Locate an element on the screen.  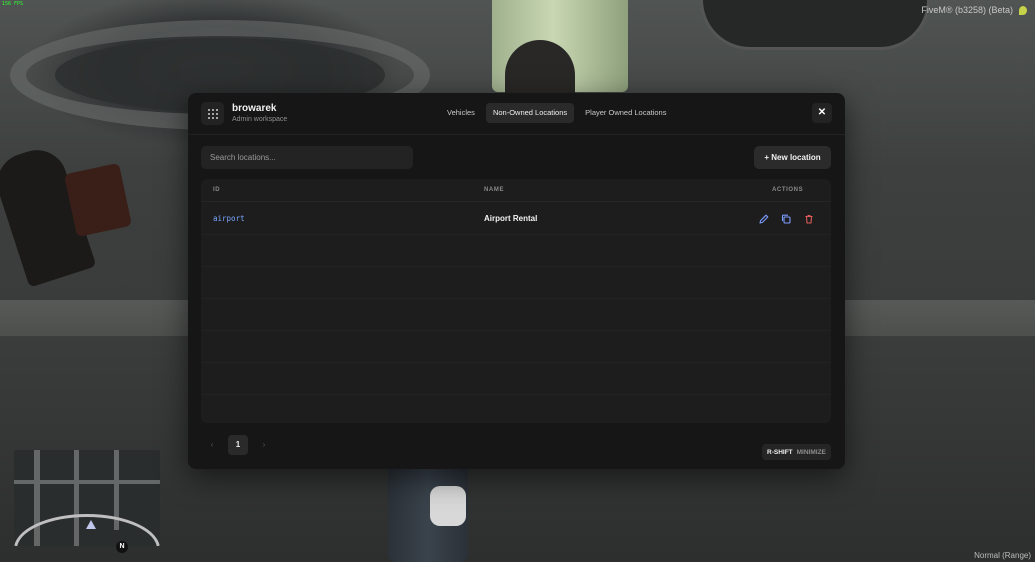
minimap is located at coordinates (87, 498).